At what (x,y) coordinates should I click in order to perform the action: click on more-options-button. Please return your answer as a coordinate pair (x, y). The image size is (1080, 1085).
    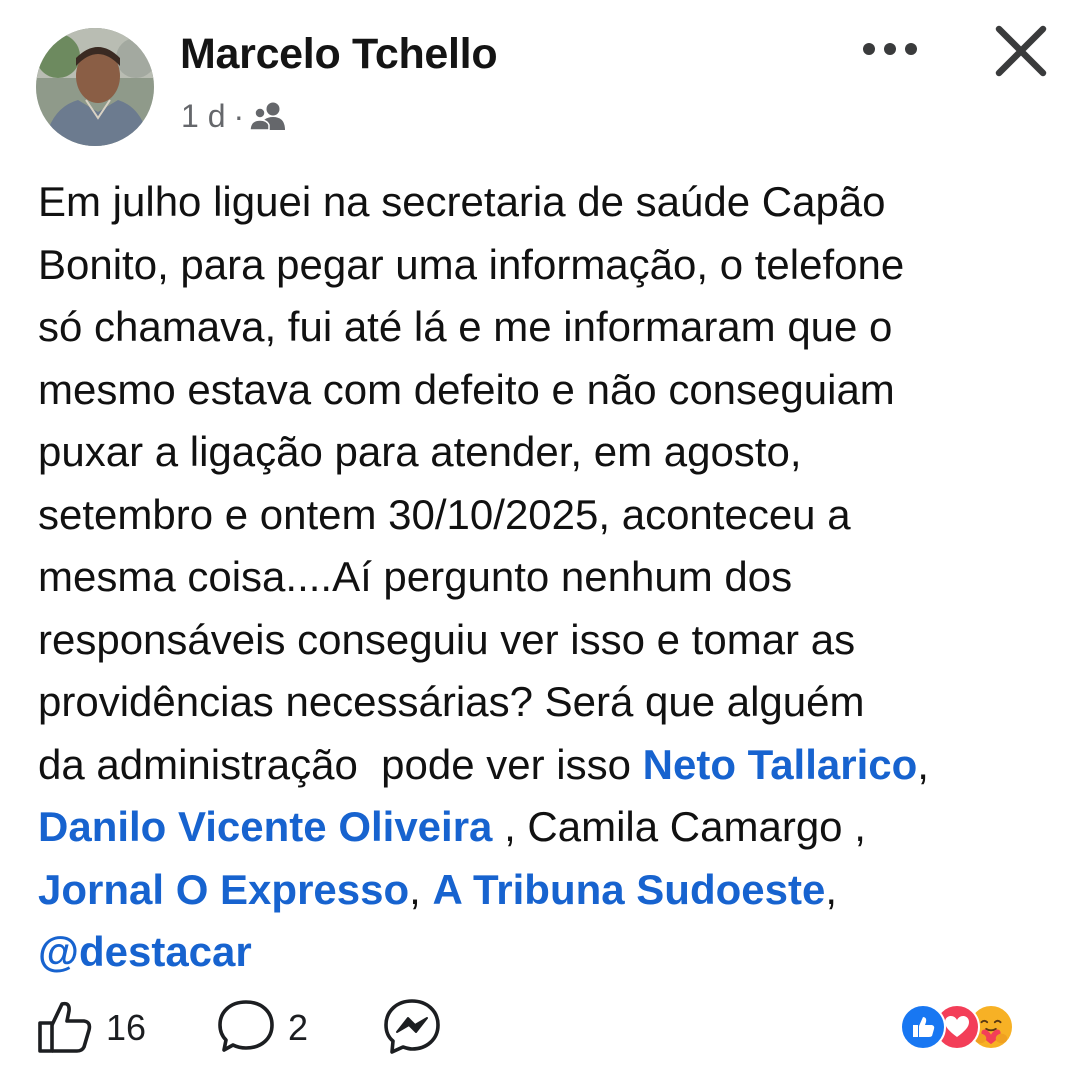
    Looking at the image, I should click on (890, 49).